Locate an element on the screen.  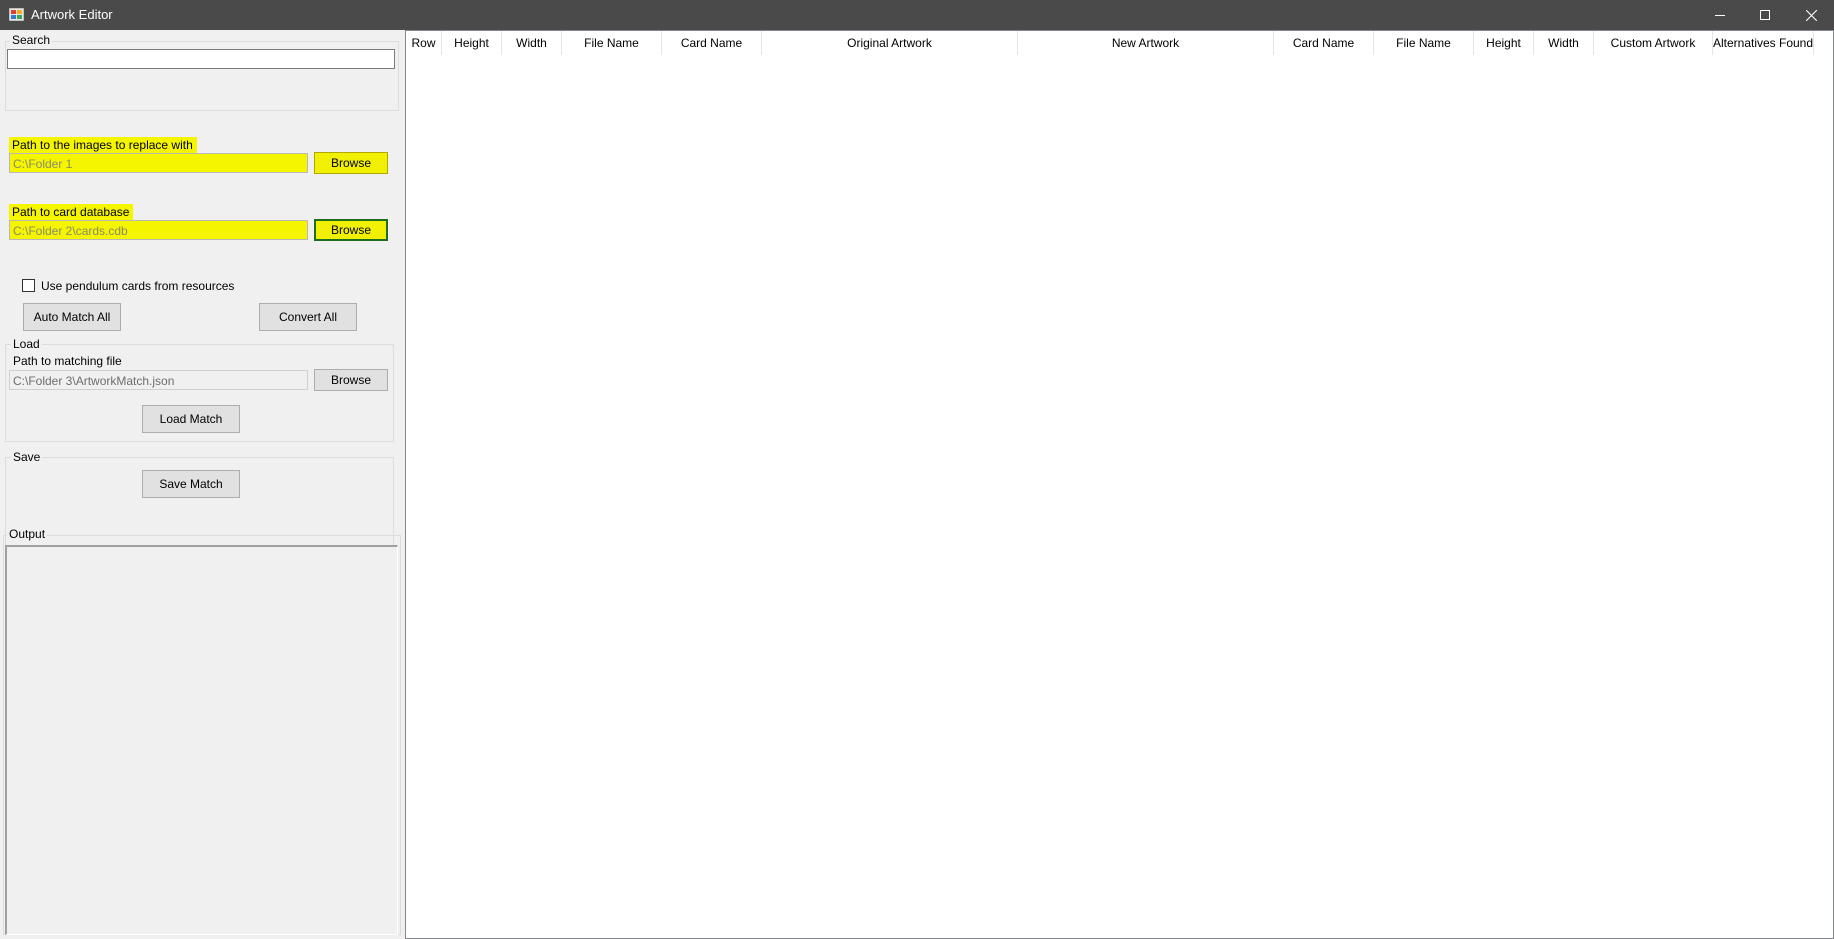
minimize-button is located at coordinates (1720, 15).